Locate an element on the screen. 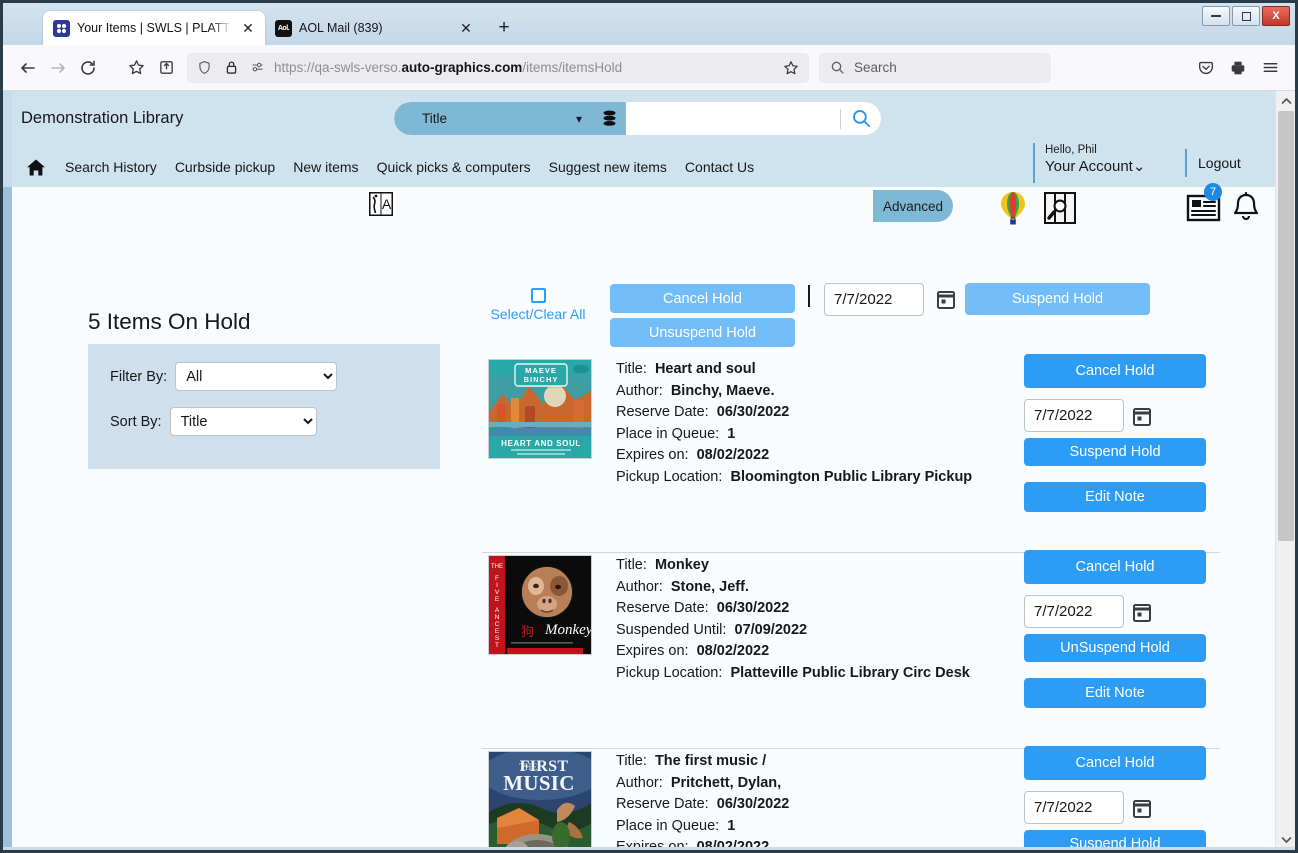  item-expires-on: 08/02/2022 is located at coordinates (733, 651).